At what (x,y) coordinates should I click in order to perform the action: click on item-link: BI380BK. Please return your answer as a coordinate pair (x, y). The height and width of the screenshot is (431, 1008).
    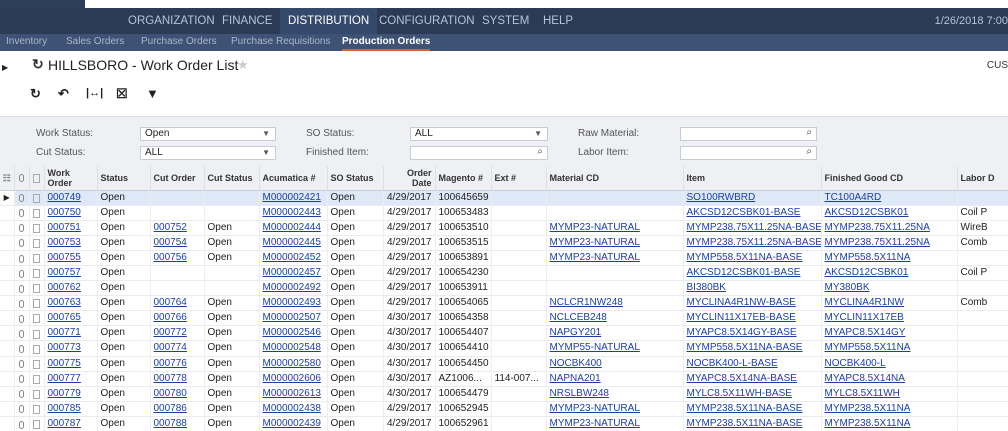
    Looking at the image, I should click on (706, 287).